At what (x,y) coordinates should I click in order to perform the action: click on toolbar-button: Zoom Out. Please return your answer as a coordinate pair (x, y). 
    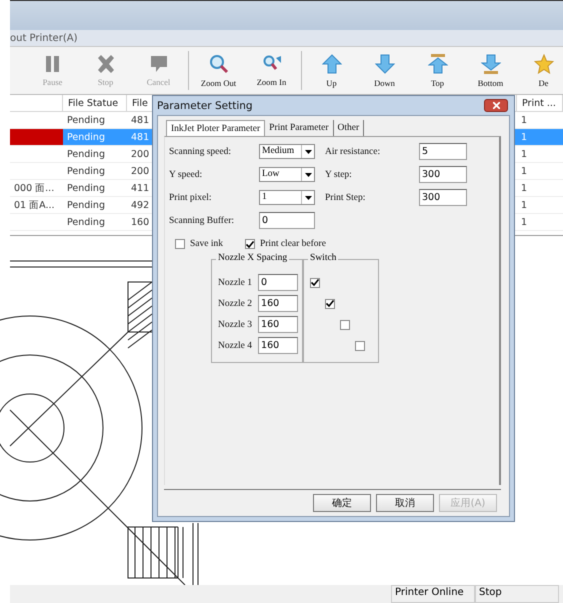
    Looking at the image, I should click on (218, 70).